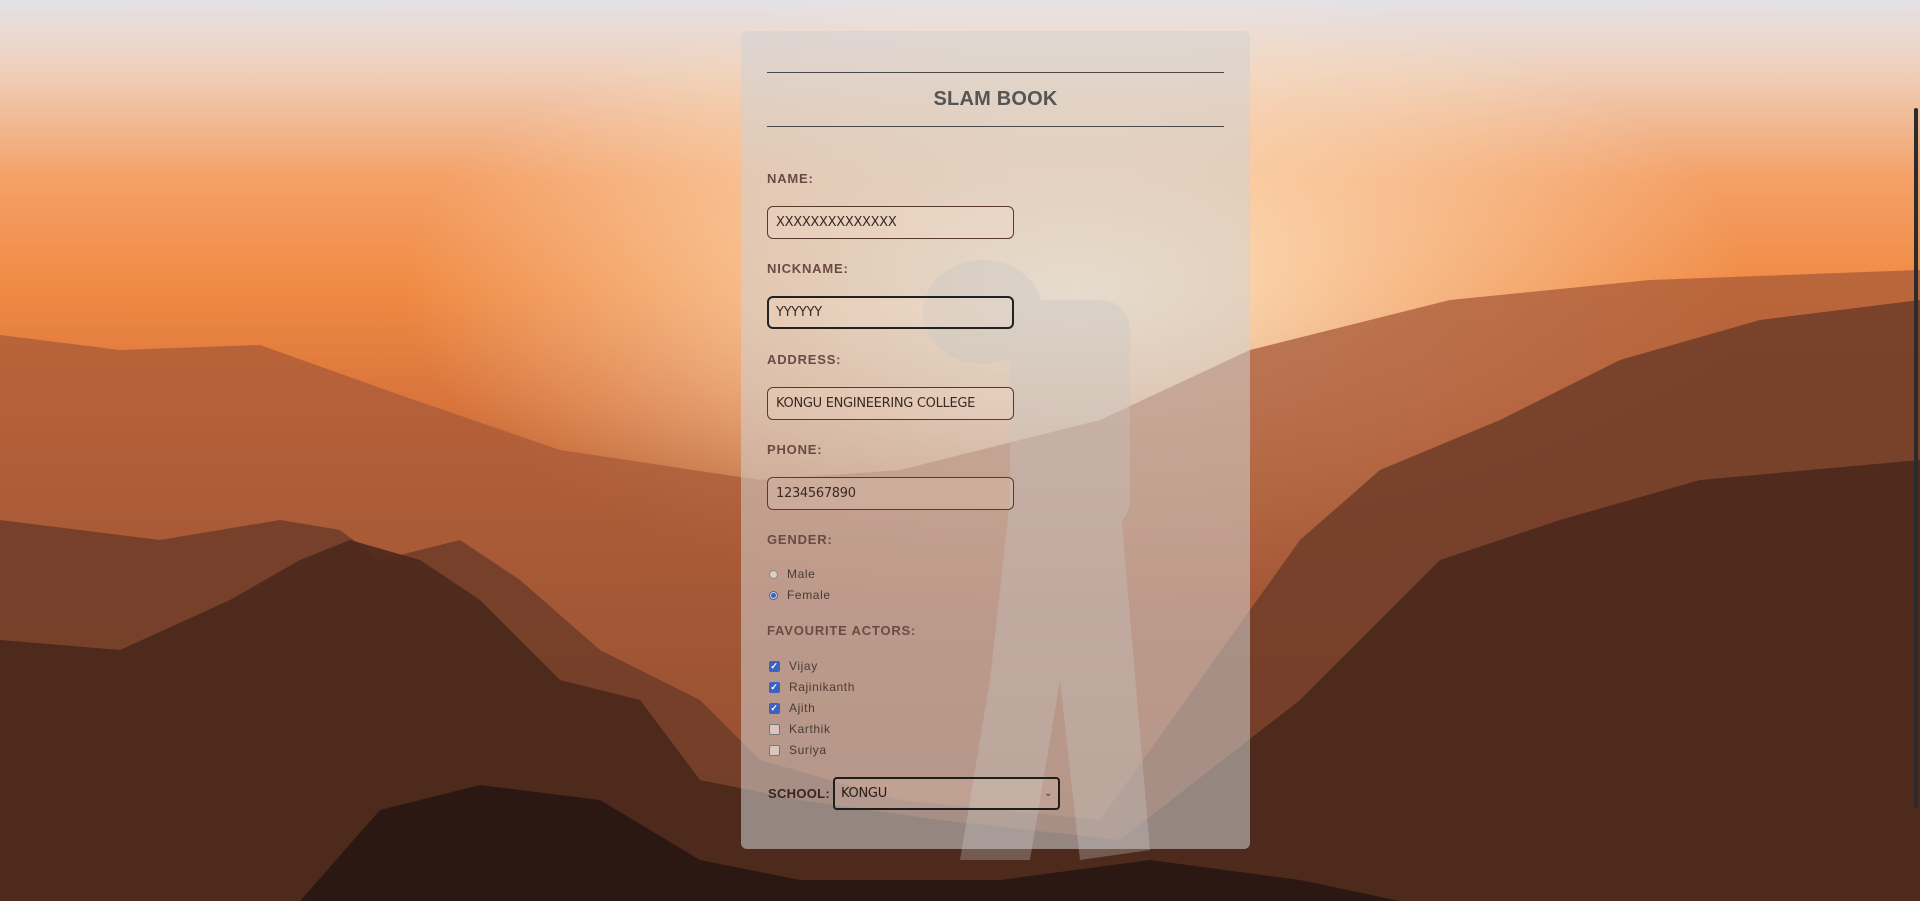 The height and width of the screenshot is (901, 1920). What do you see at coordinates (808, 268) in the screenshot?
I see `nickname-label: NICKNAME:` at bounding box center [808, 268].